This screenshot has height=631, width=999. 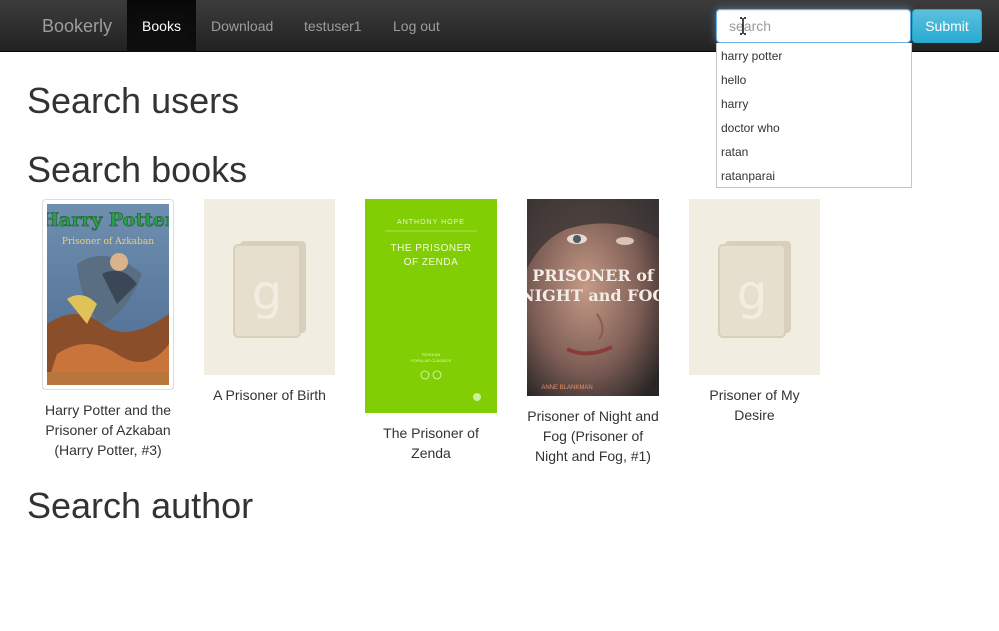 I want to click on book-title: The Prisoner of Zenda, so click(x=431, y=443).